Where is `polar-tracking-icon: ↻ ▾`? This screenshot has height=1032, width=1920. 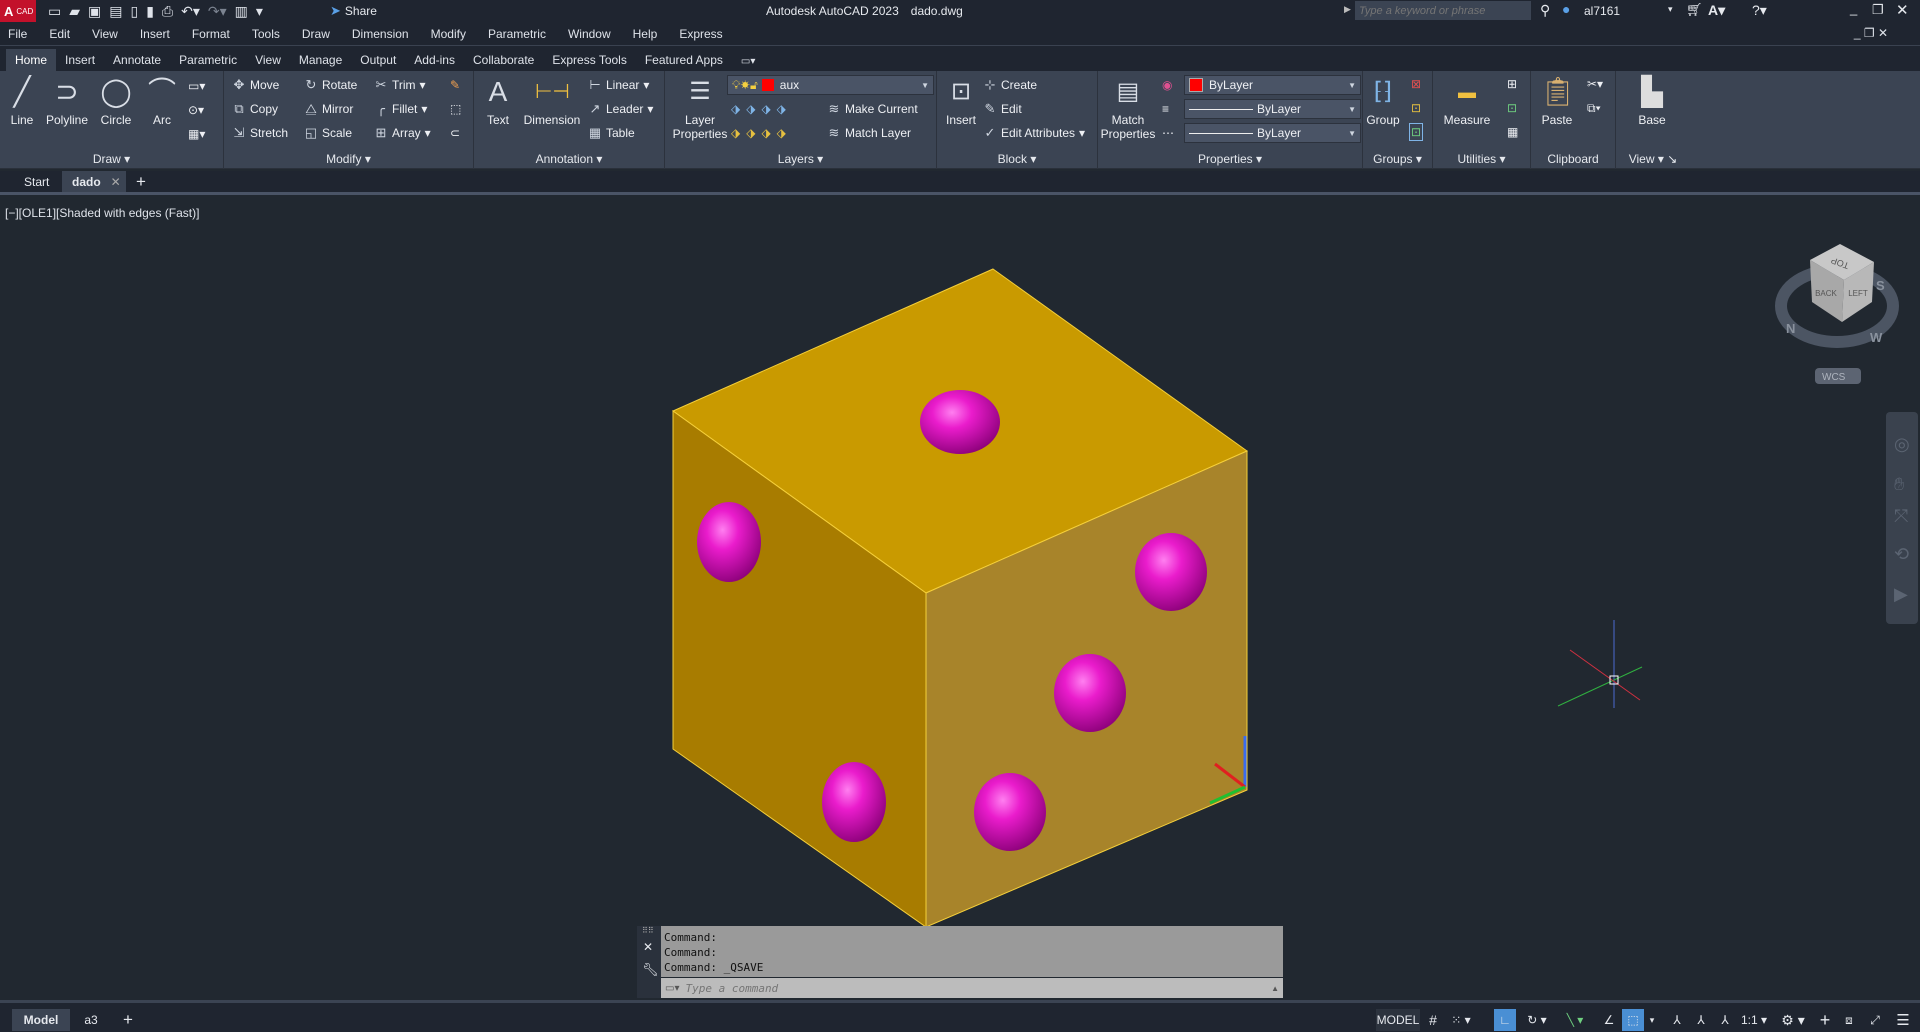
polar-tracking-icon: ↻ ▾ is located at coordinates (1537, 1020).